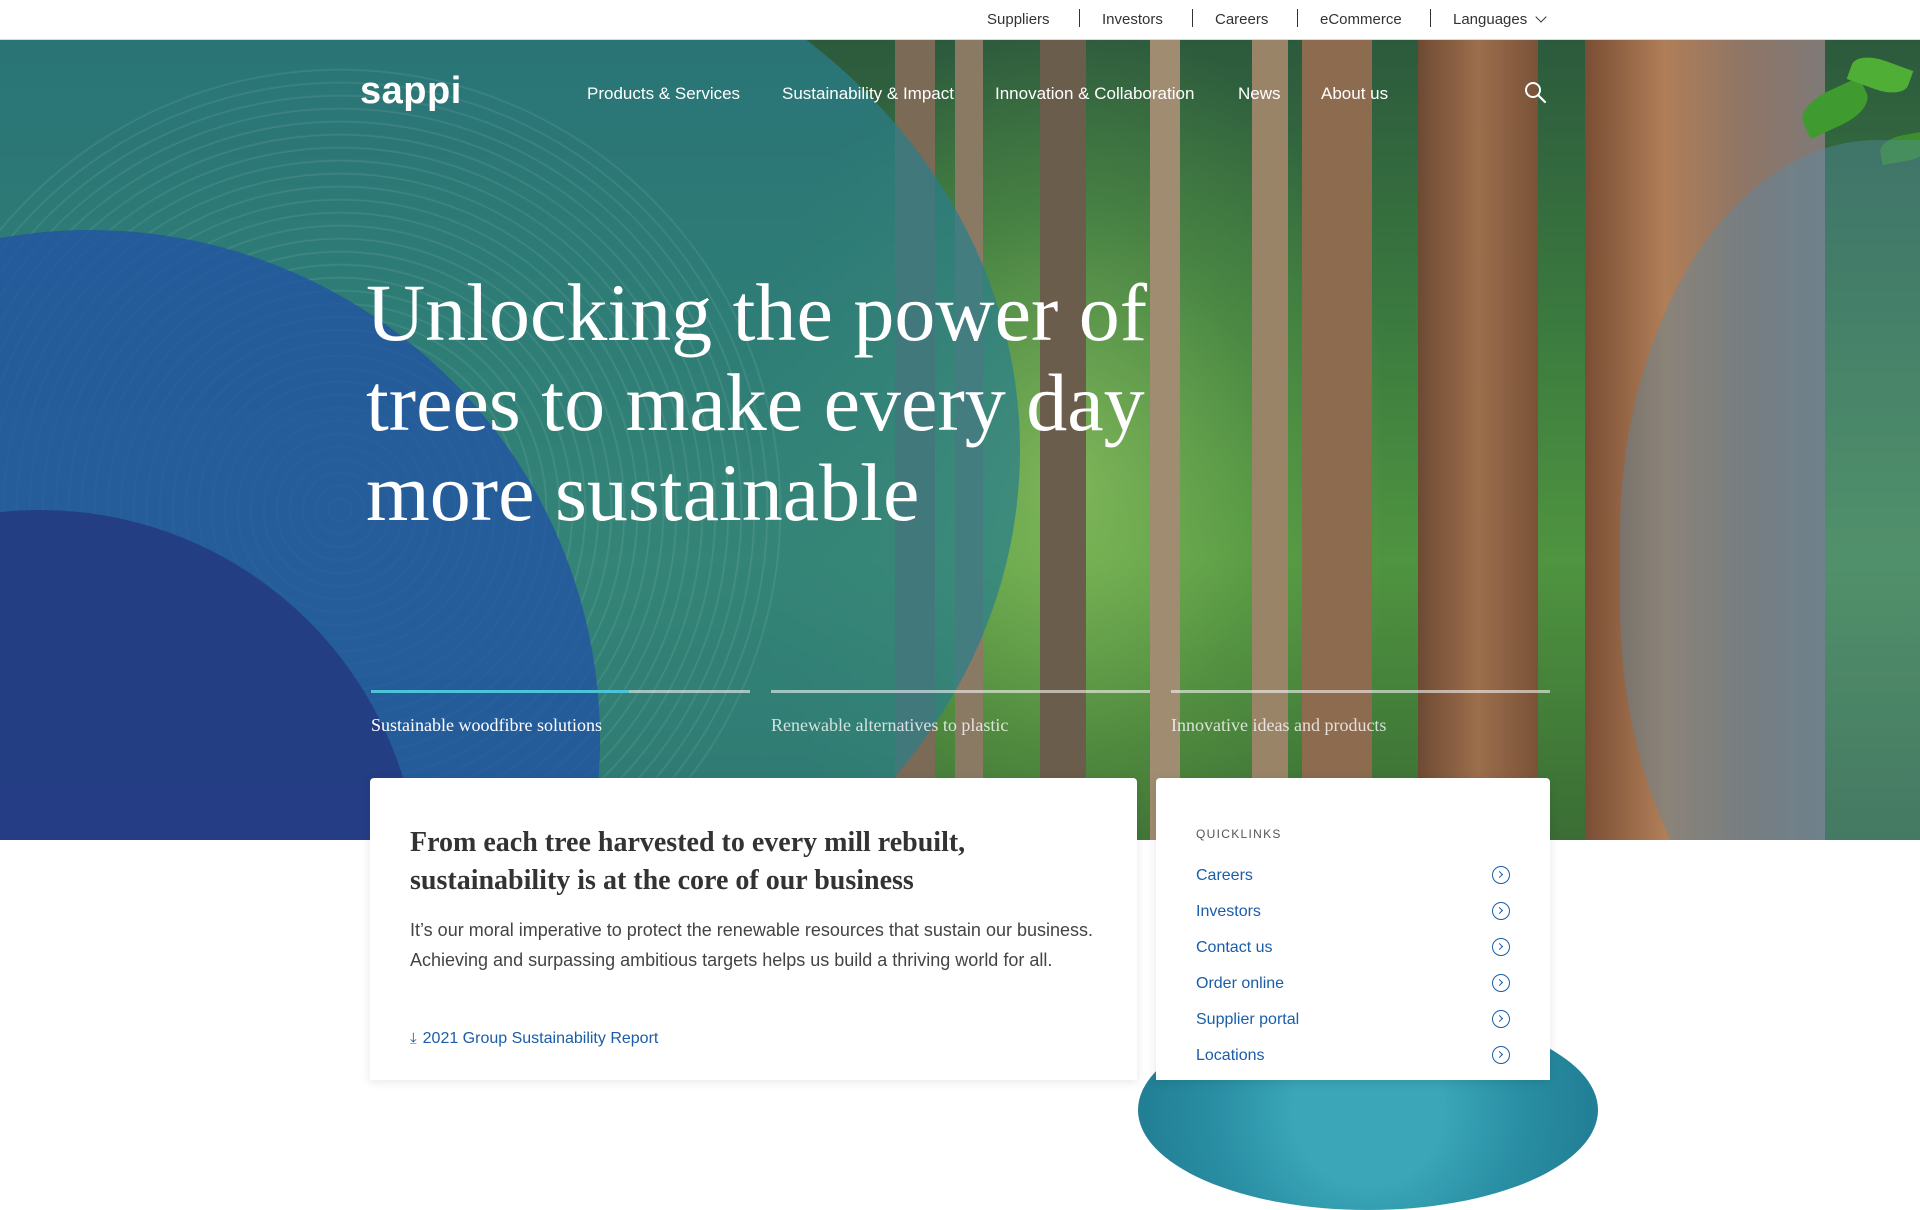 The height and width of the screenshot is (1210, 1920). What do you see at coordinates (1361, 19) in the screenshot?
I see `utility-link-ecommerce: eCommerce` at bounding box center [1361, 19].